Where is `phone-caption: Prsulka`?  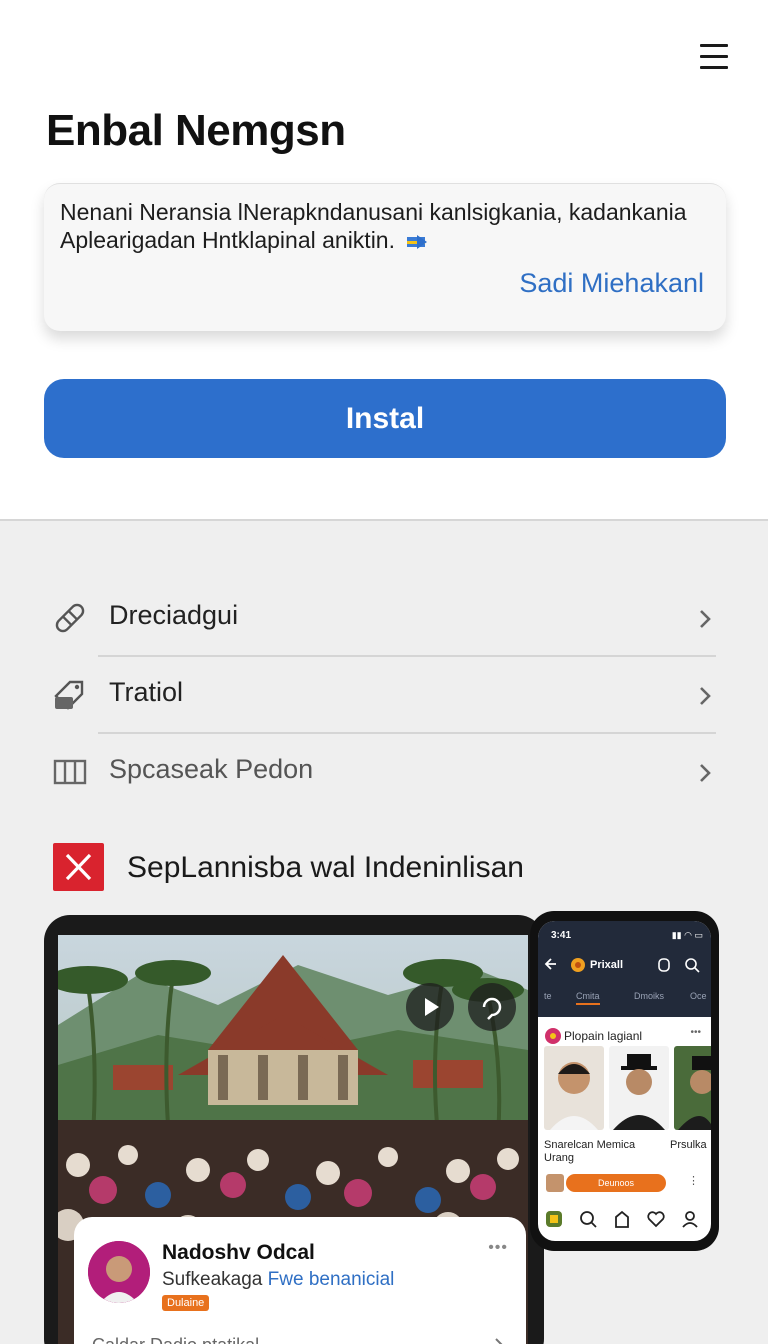
phone-caption: Prsulka is located at coordinates (688, 1145).